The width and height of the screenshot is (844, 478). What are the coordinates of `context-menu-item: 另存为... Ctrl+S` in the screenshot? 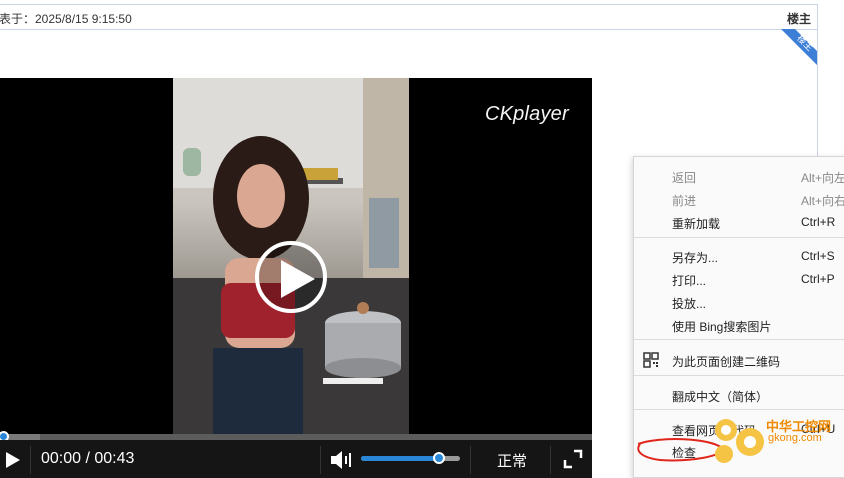 It's located at (739, 256).